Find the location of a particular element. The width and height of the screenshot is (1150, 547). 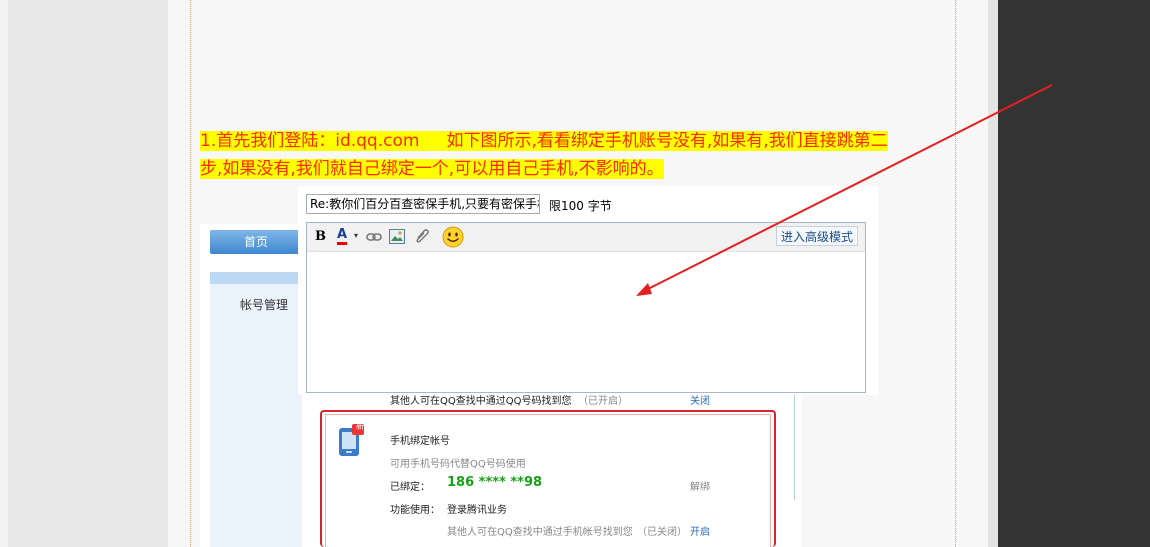

function-value: 登录腾讯业务 is located at coordinates (477, 510).